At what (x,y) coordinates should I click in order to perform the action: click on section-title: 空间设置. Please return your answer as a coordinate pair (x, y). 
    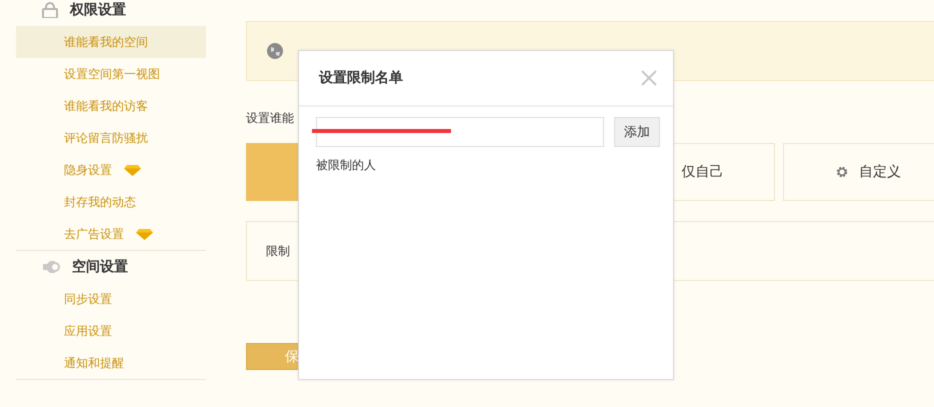
    Looking at the image, I should click on (100, 267).